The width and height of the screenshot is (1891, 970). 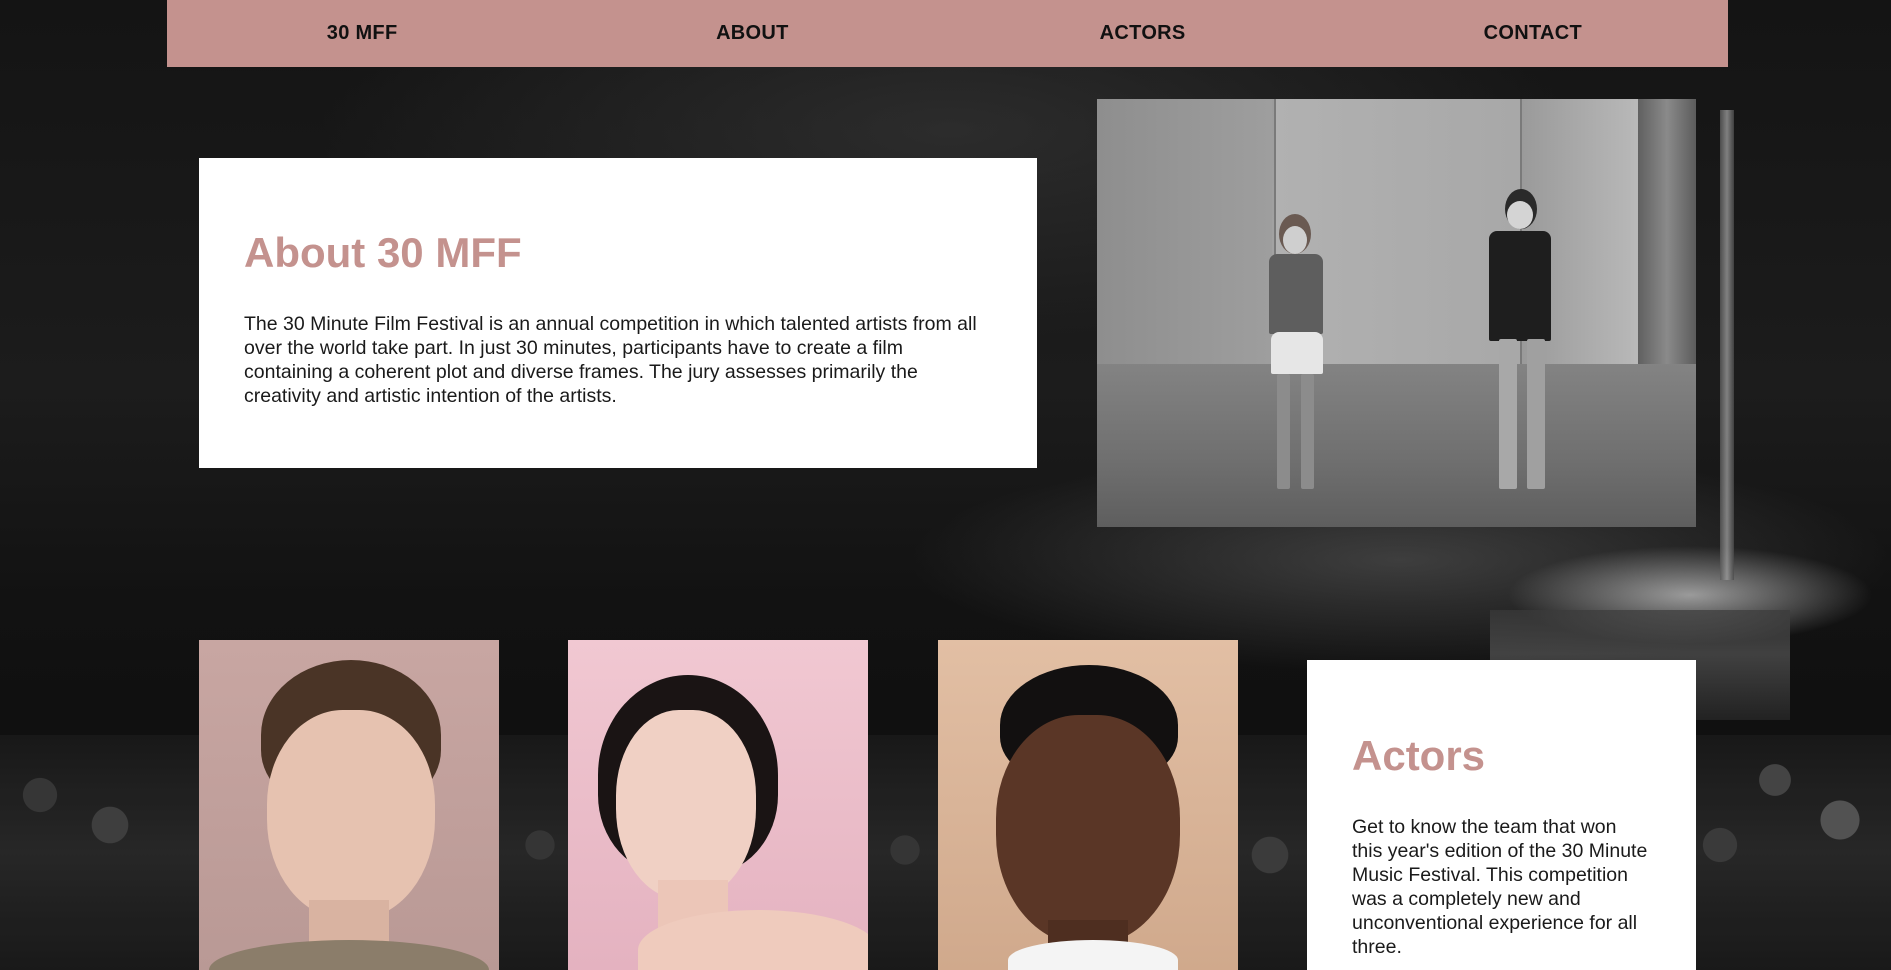 What do you see at coordinates (1533, 33) in the screenshot?
I see `nav-item-contact: CONTACT` at bounding box center [1533, 33].